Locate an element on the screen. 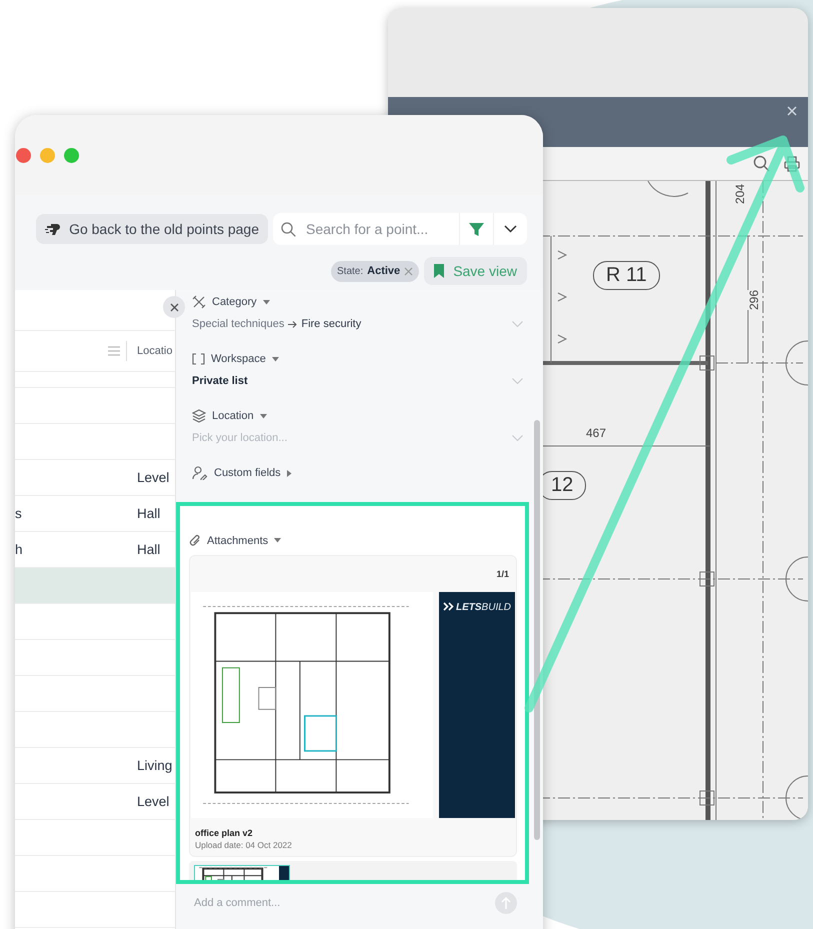 Image resolution: width=813 pixels, height=929 pixels. attachment-card: 1/1 LETSBUILD office plan v2 Upload date: 04 Oct 2022 is located at coordinates (353, 706).